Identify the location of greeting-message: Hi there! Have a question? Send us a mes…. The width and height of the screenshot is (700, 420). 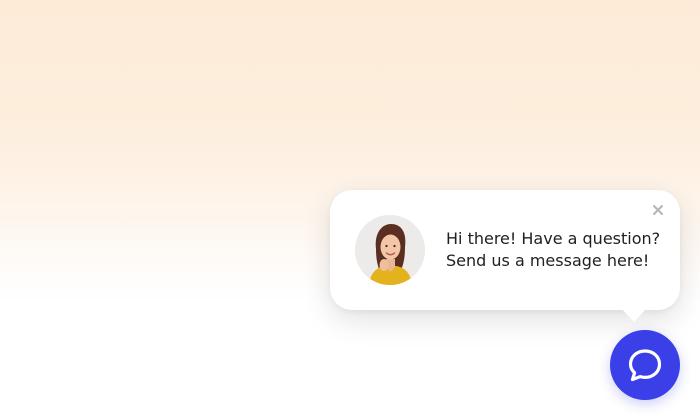
(558, 250).